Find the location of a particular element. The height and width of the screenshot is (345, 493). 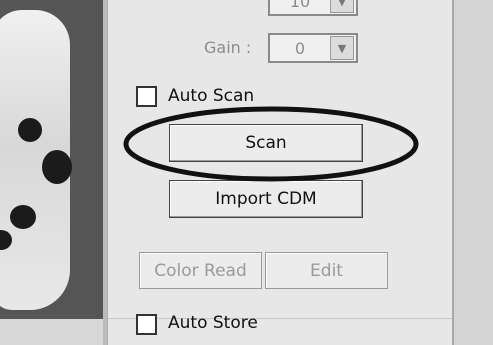

annotation-ellipse is located at coordinates (271, 144).